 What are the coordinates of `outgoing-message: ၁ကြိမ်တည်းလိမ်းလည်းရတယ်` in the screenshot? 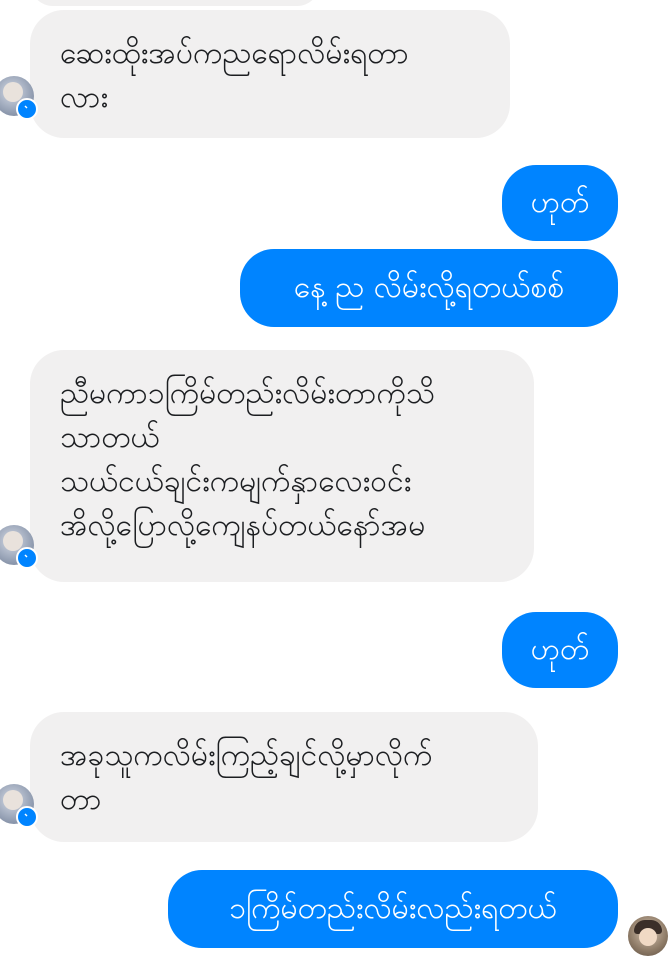 It's located at (393, 909).